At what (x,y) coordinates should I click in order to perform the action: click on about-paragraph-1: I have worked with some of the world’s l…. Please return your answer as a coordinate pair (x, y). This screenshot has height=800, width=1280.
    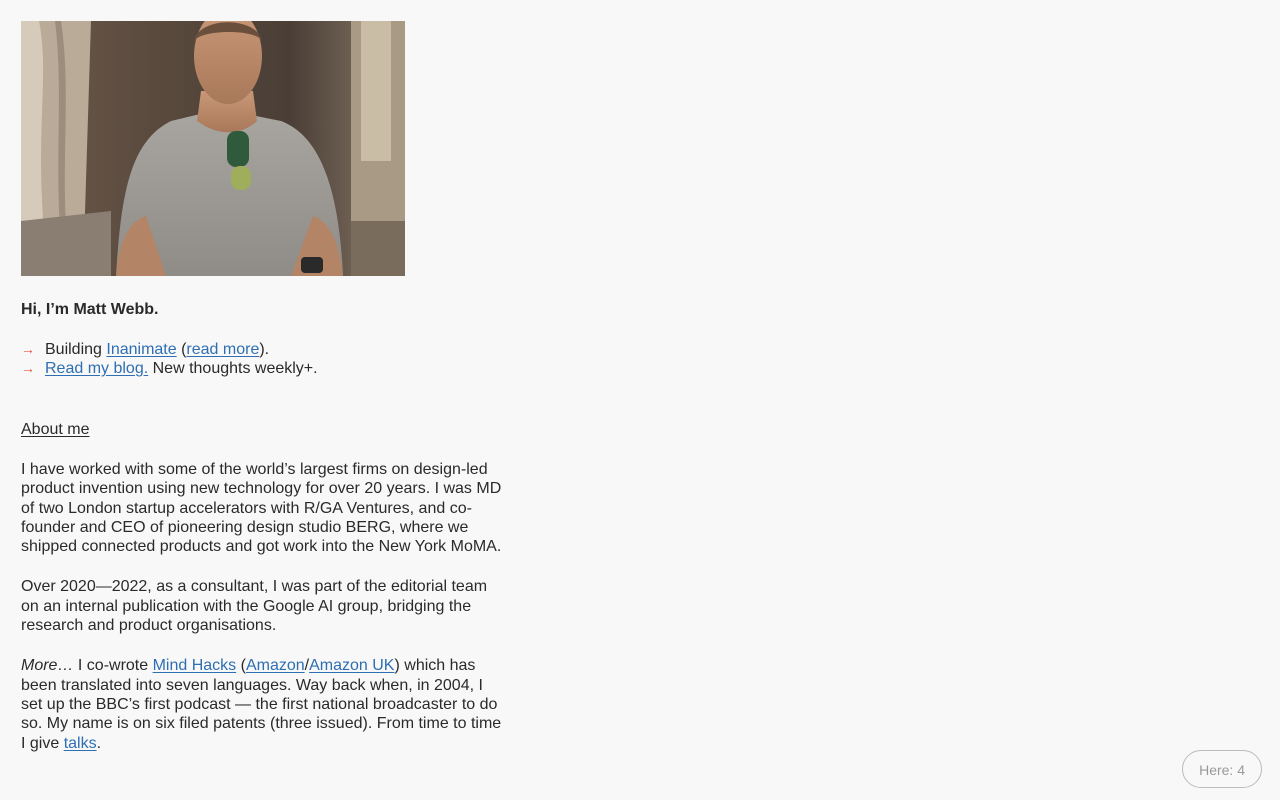
    Looking at the image, I should click on (261, 508).